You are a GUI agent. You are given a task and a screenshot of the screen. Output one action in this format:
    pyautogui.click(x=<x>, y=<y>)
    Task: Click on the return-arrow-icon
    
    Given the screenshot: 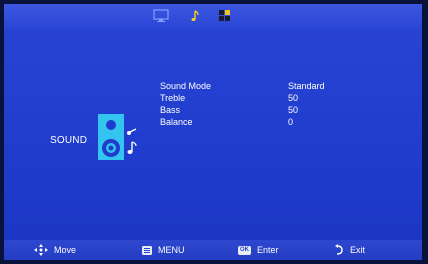 What is the action you would take?
    pyautogui.click(x=339, y=249)
    